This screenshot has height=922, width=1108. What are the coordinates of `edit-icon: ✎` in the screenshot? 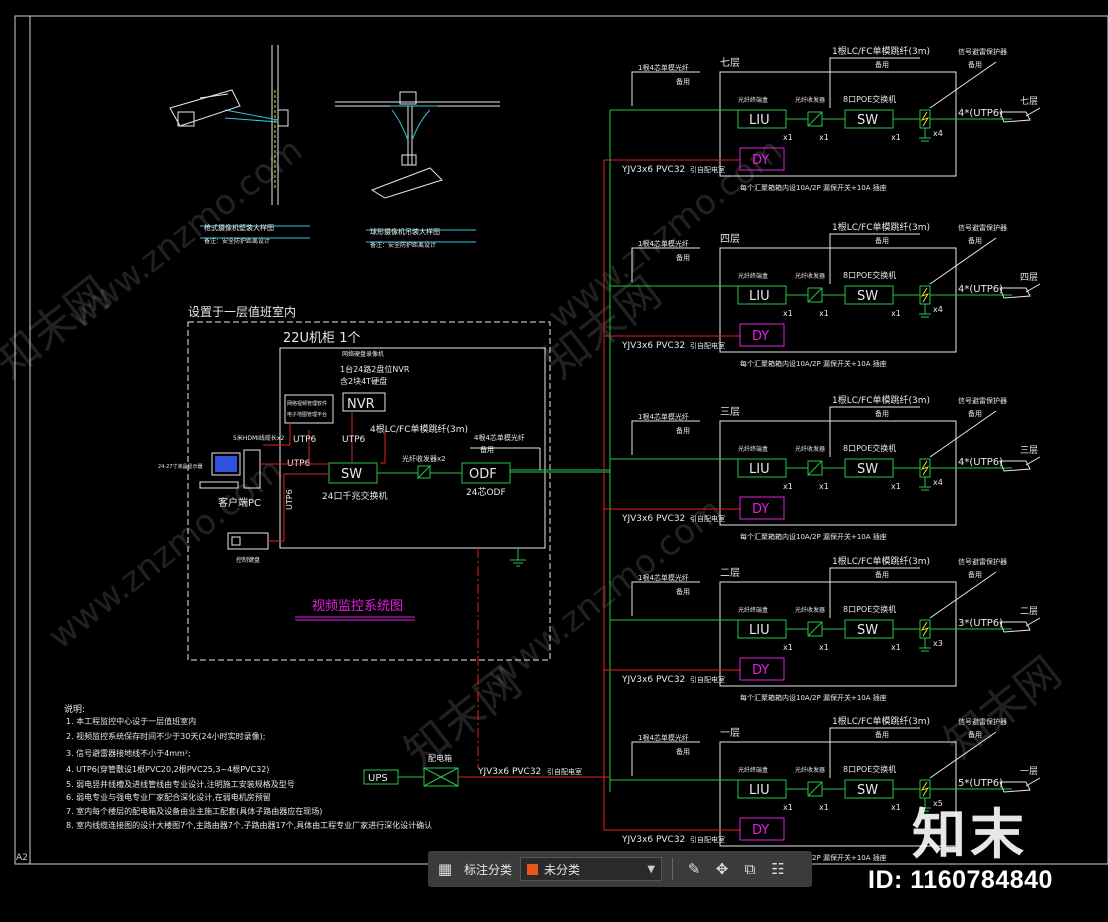 It's located at (694, 869).